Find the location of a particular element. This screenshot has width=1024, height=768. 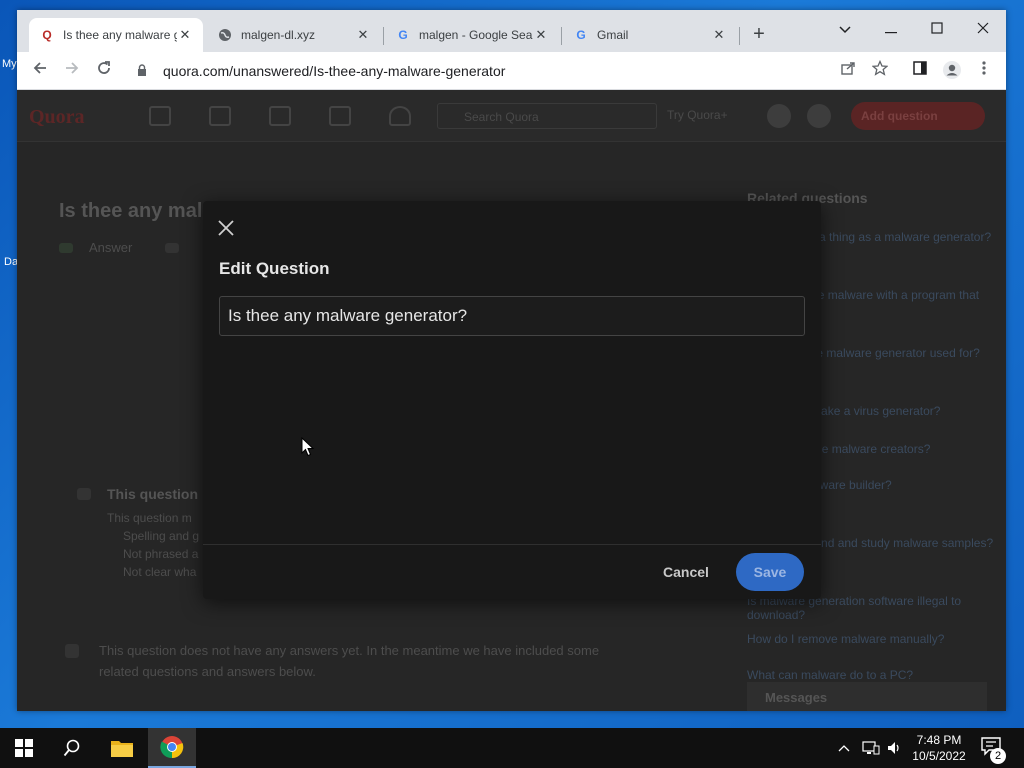

save-button: Save is located at coordinates (770, 572).